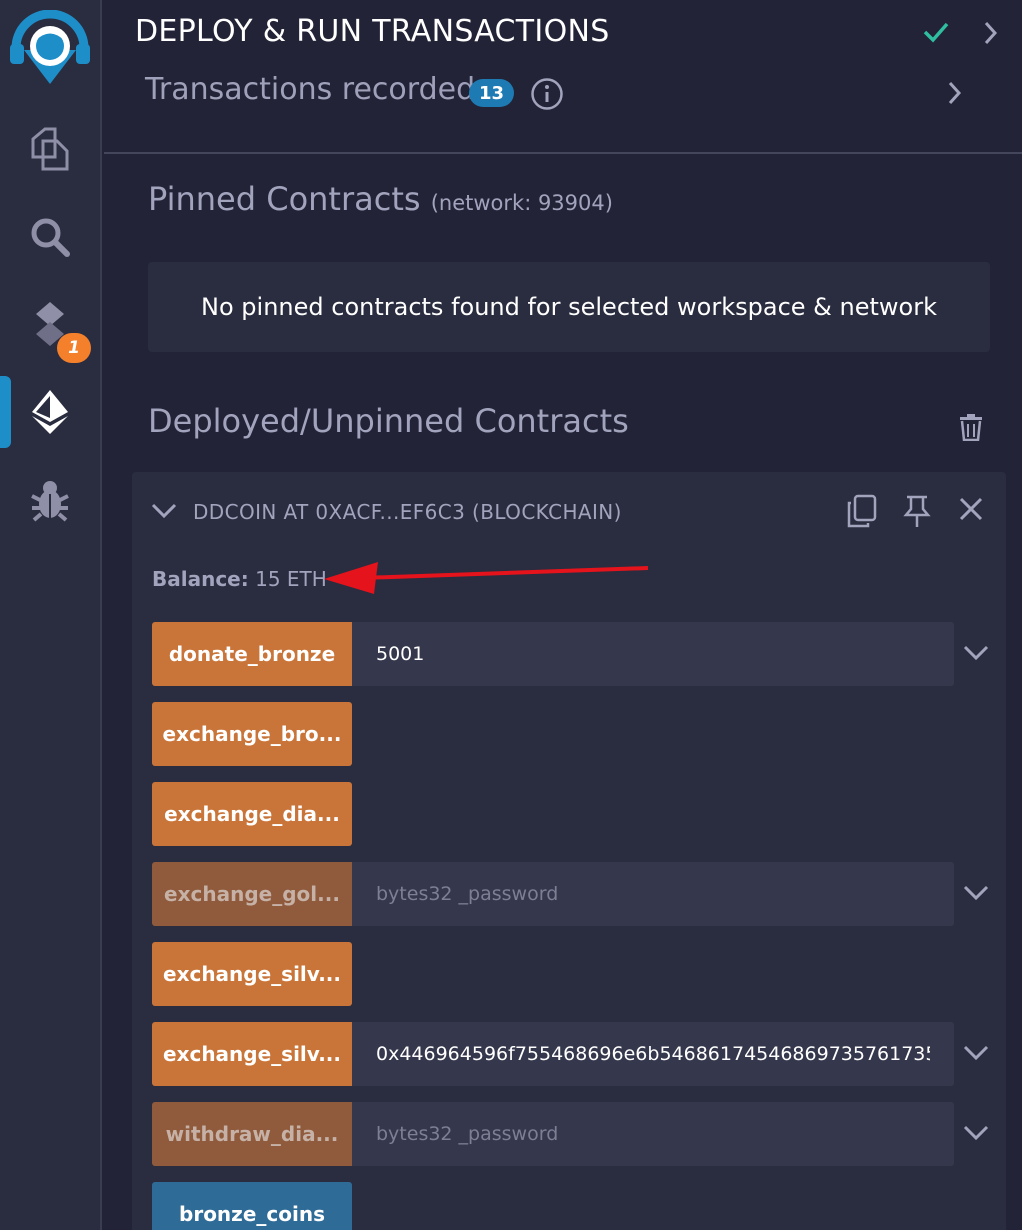 The height and width of the screenshot is (1230, 1022). What do you see at coordinates (50, 149) in the screenshot?
I see `file-explorer-icon` at bounding box center [50, 149].